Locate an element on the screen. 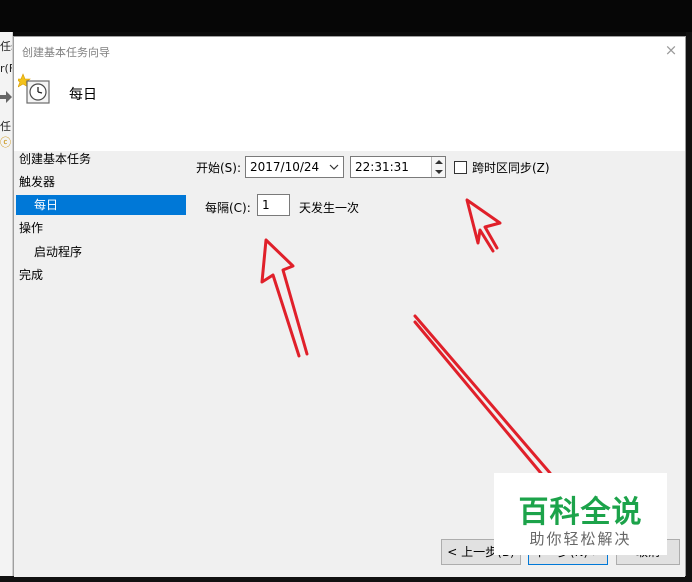 The height and width of the screenshot is (582, 692). recur-every-label: 每隔(C): is located at coordinates (228, 208).